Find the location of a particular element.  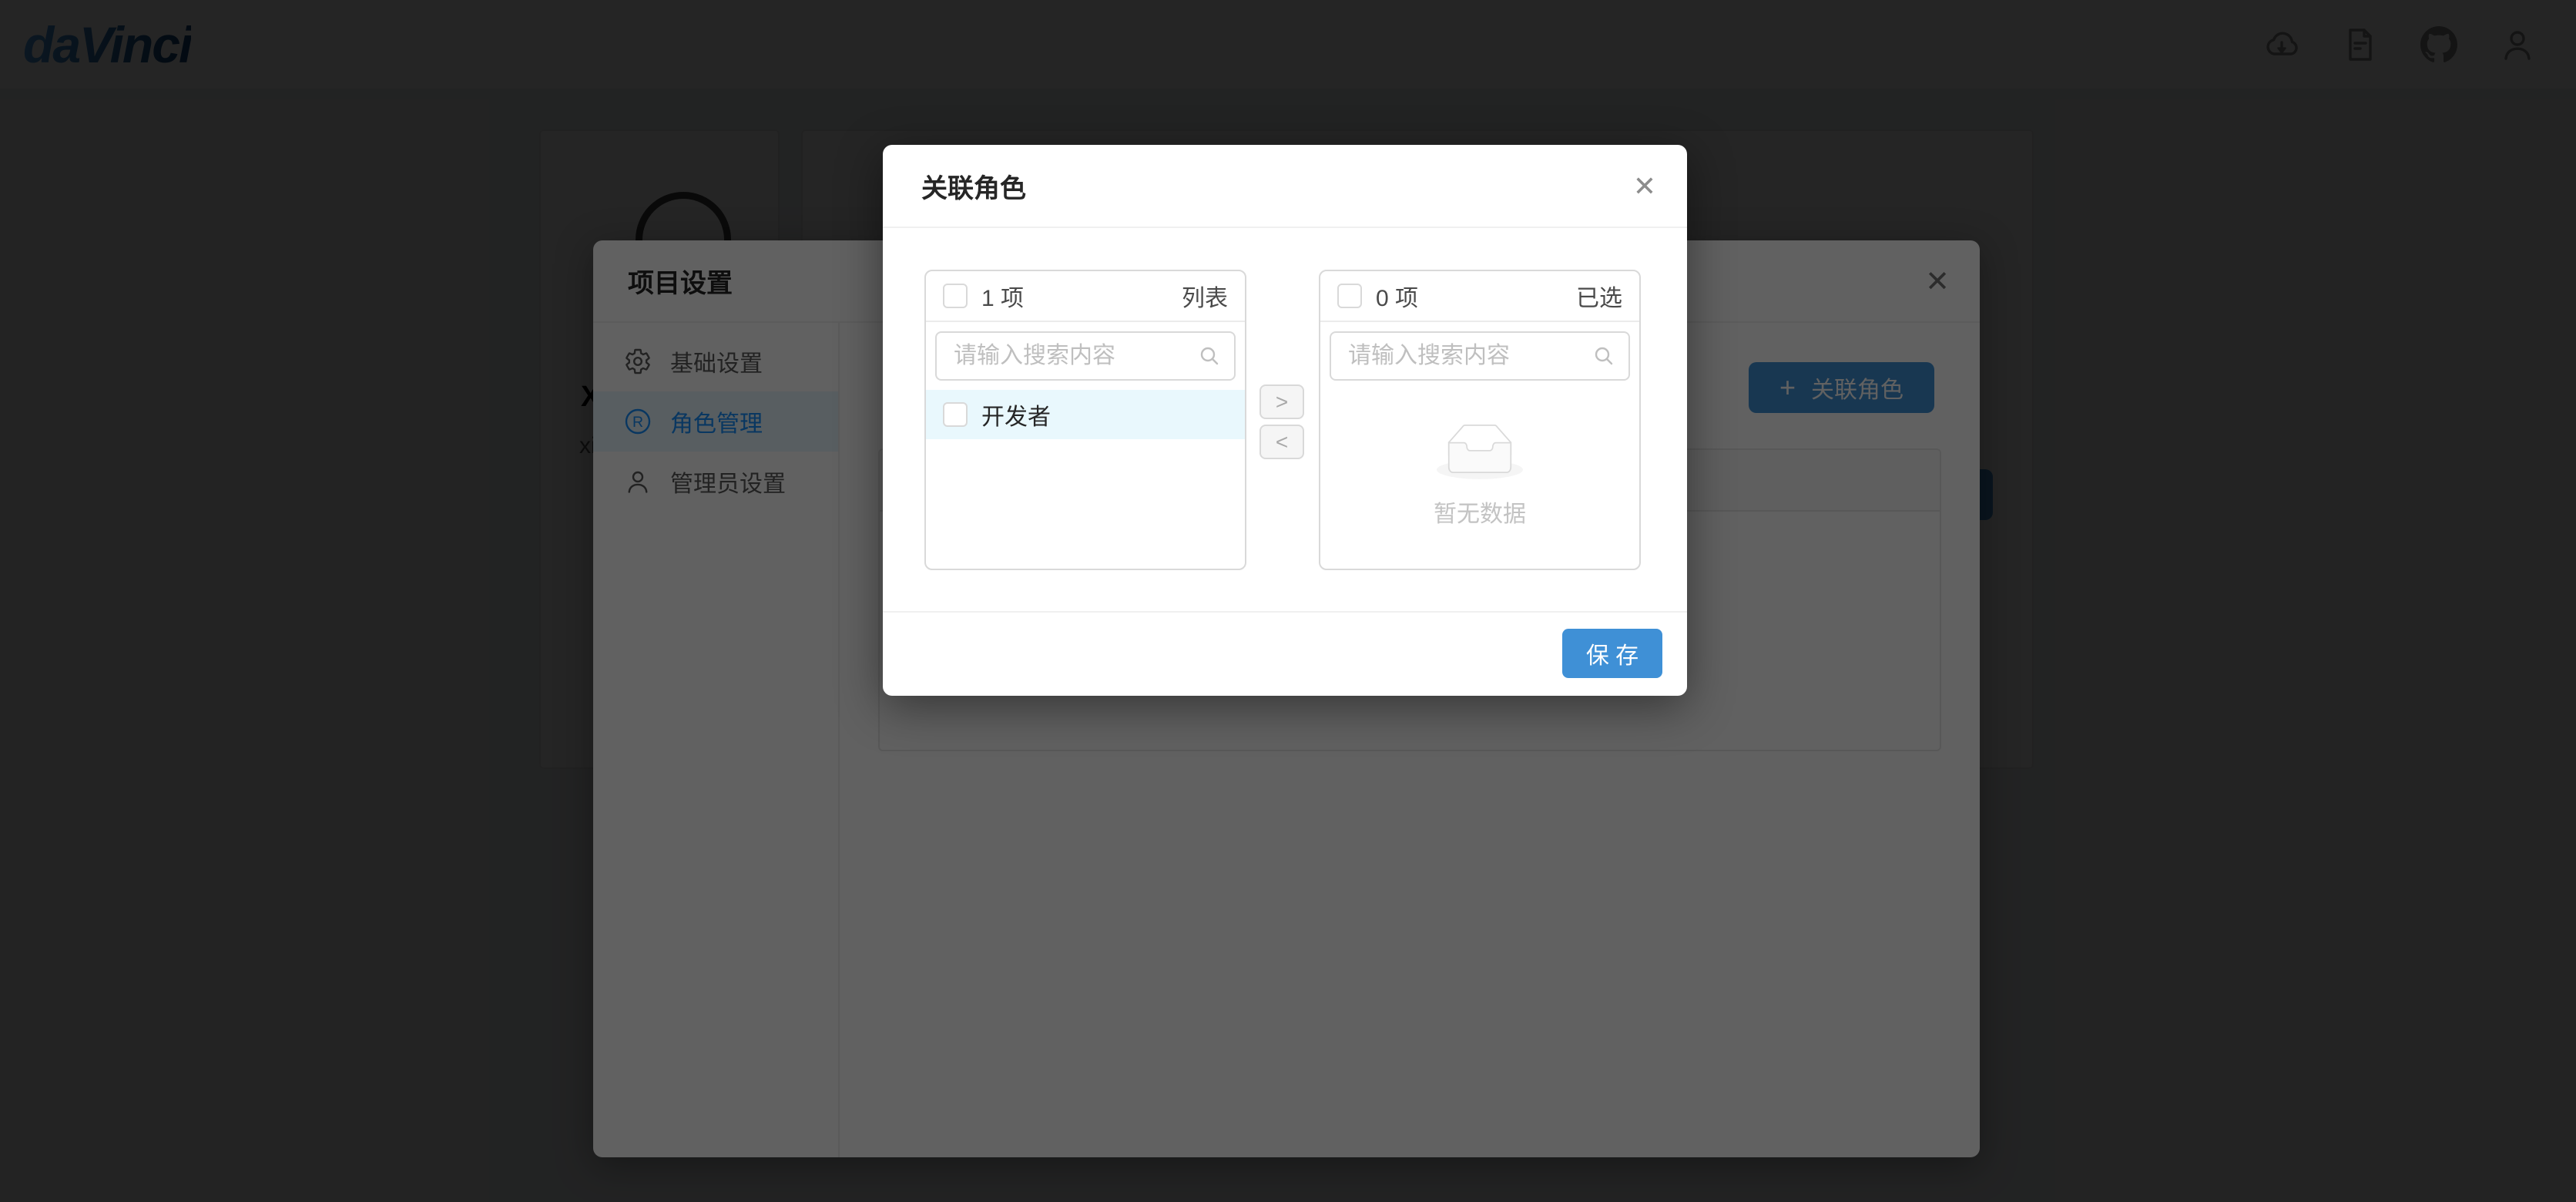

transfer-target-title: 已选 is located at coordinates (1599, 298).